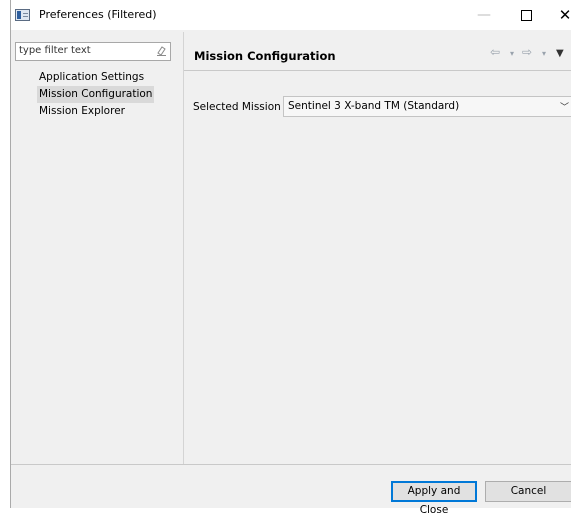 This screenshot has height=520, width=571. What do you see at coordinates (563, 15) in the screenshot?
I see `close-button: ✕` at bounding box center [563, 15].